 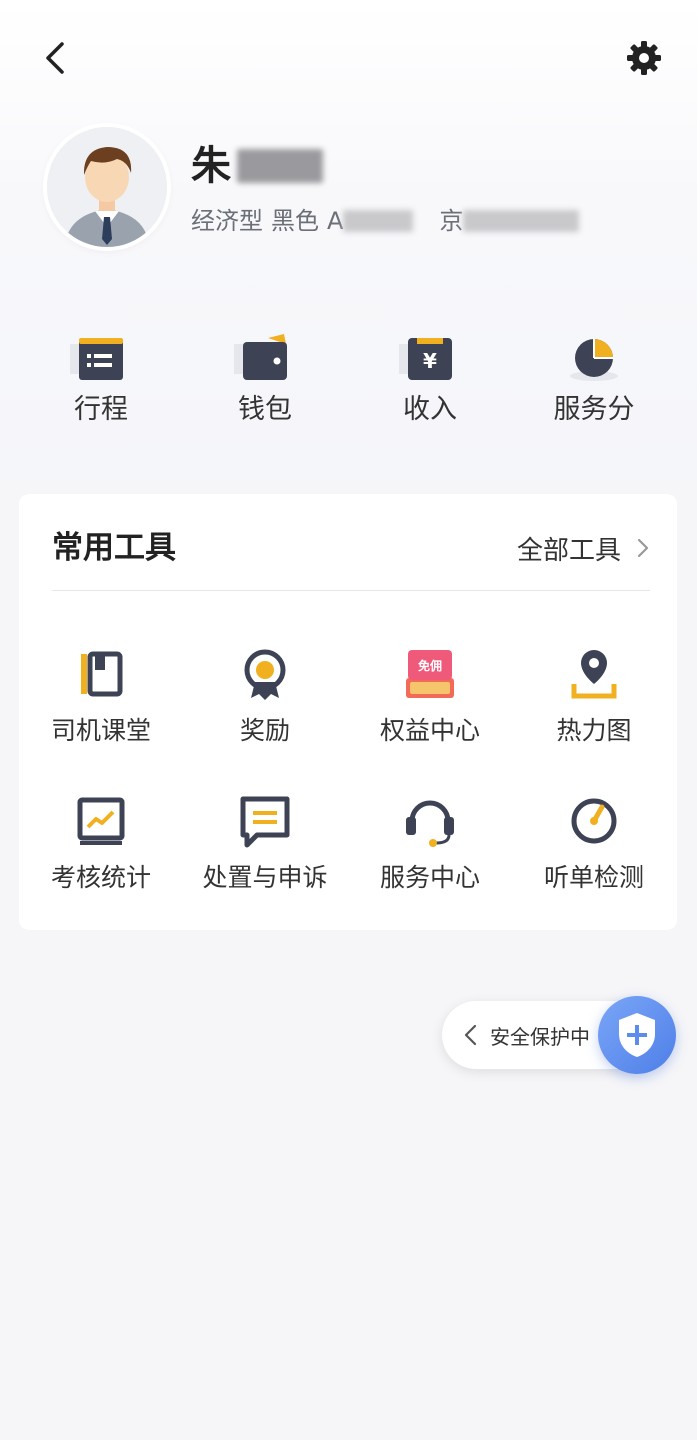 I want to click on book-icon, so click(x=102, y=674).